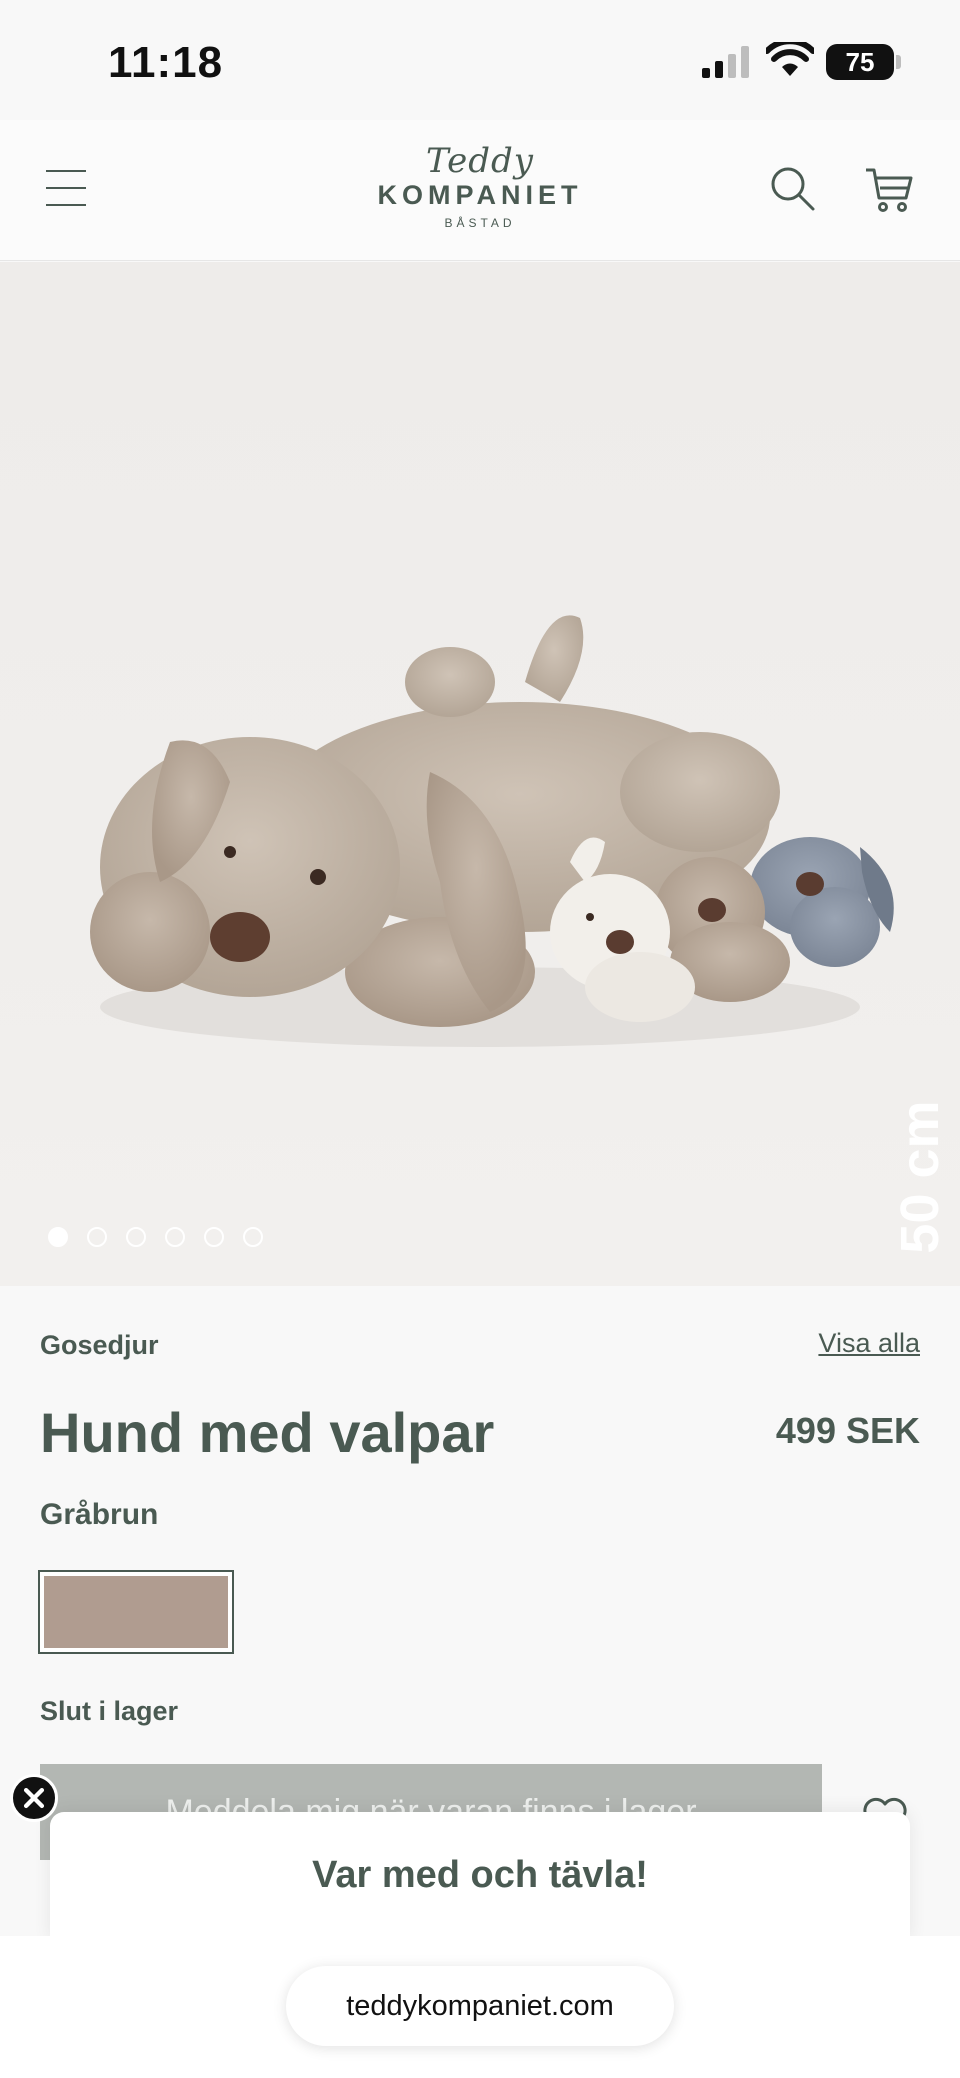 The image size is (960, 2078). What do you see at coordinates (109, 1711) in the screenshot?
I see `stock-status: Slut i lager` at bounding box center [109, 1711].